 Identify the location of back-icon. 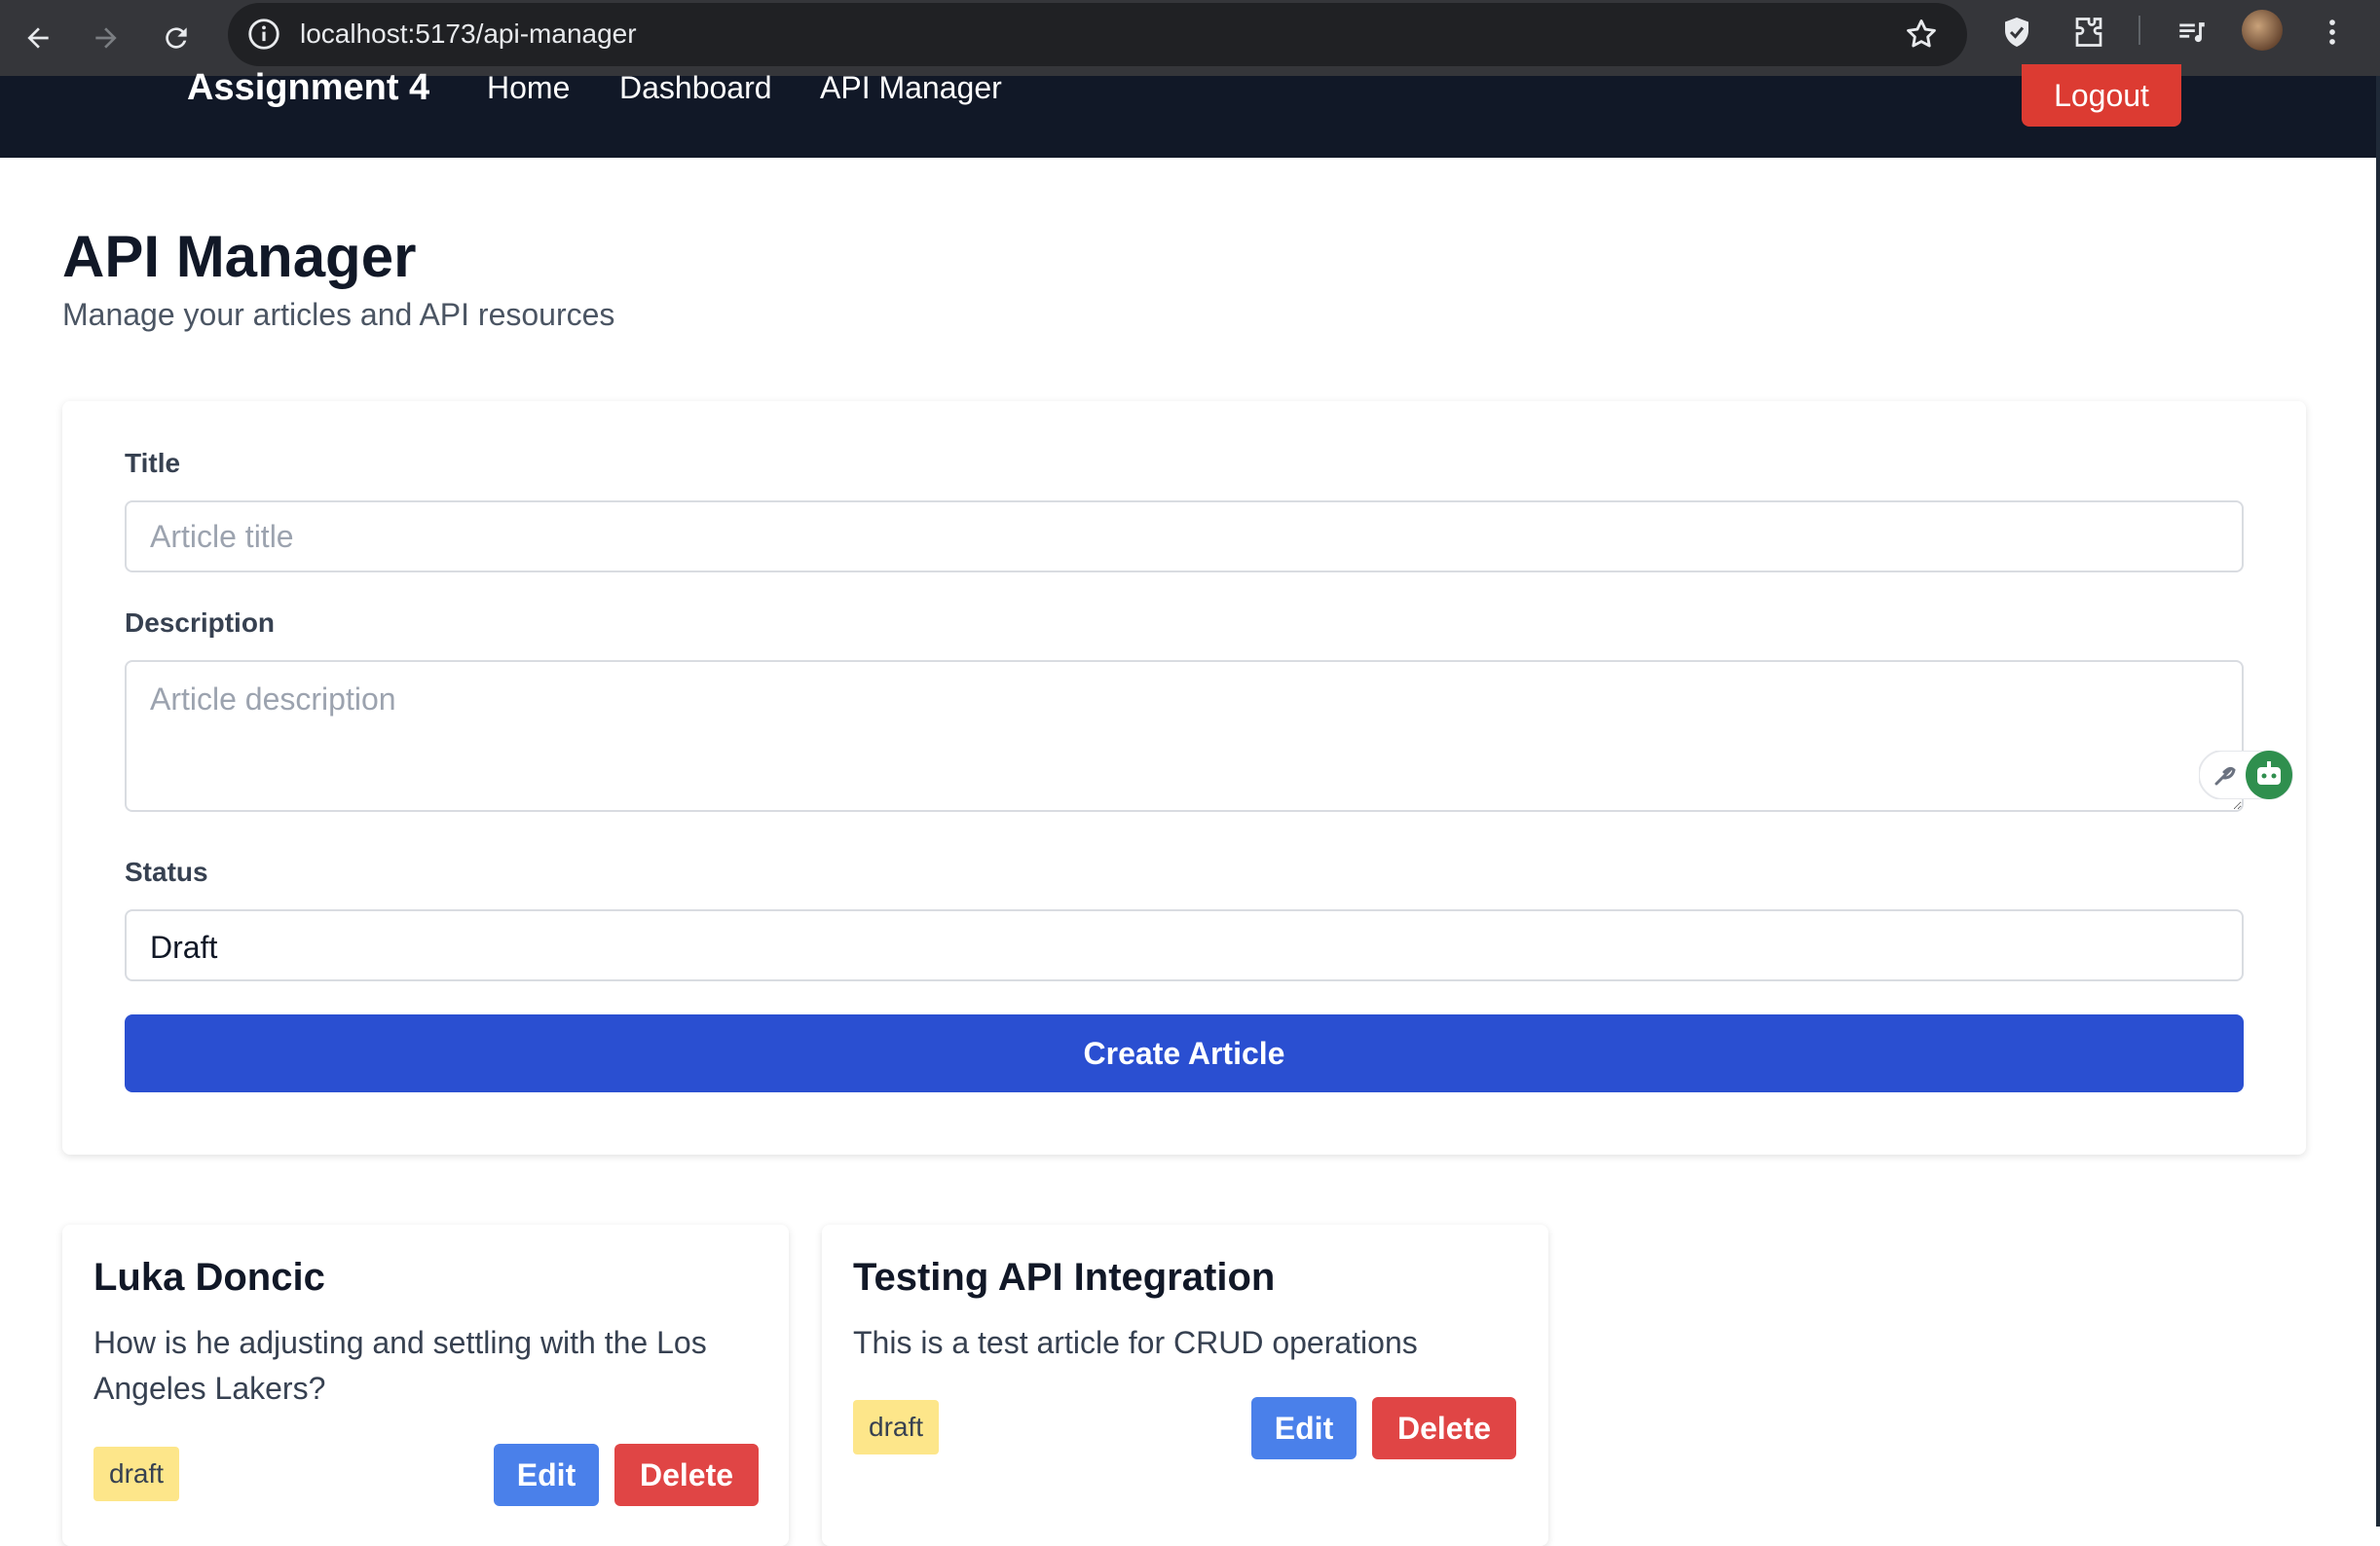
(38, 38).